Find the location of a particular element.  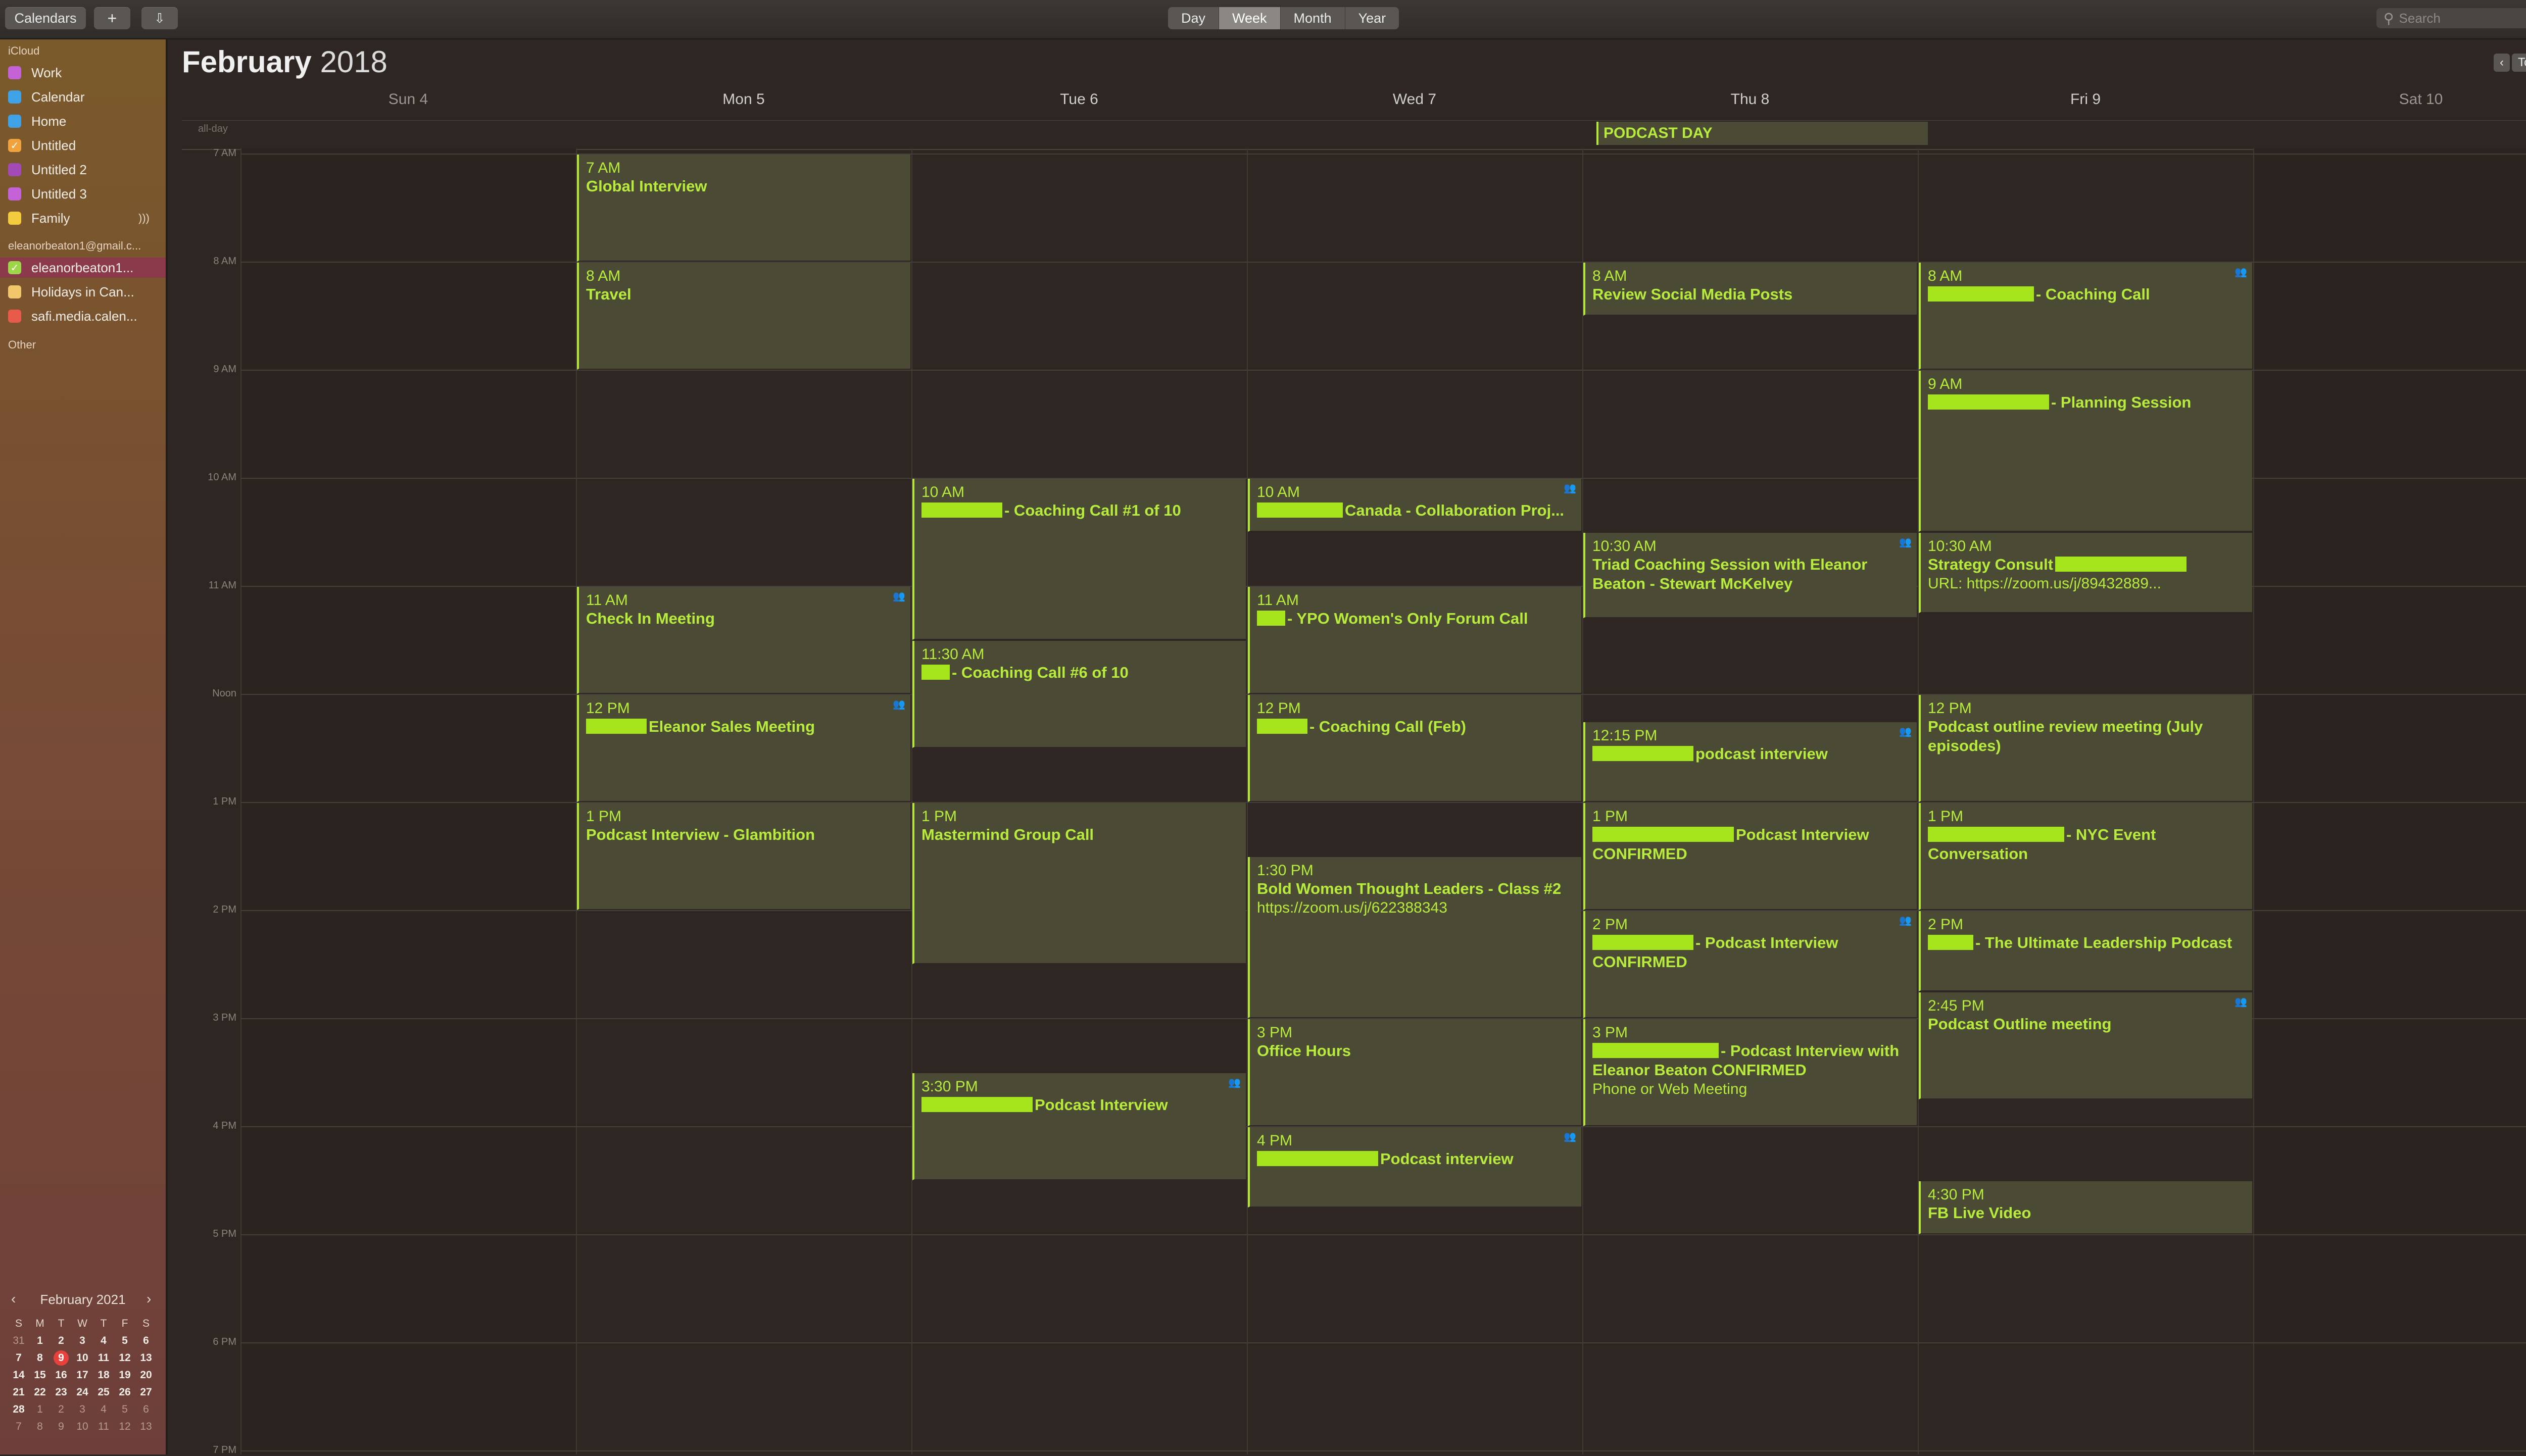

calendar-event: 2:45 PM Podcast Outline meeting 👥 is located at coordinates (2085, 1046).